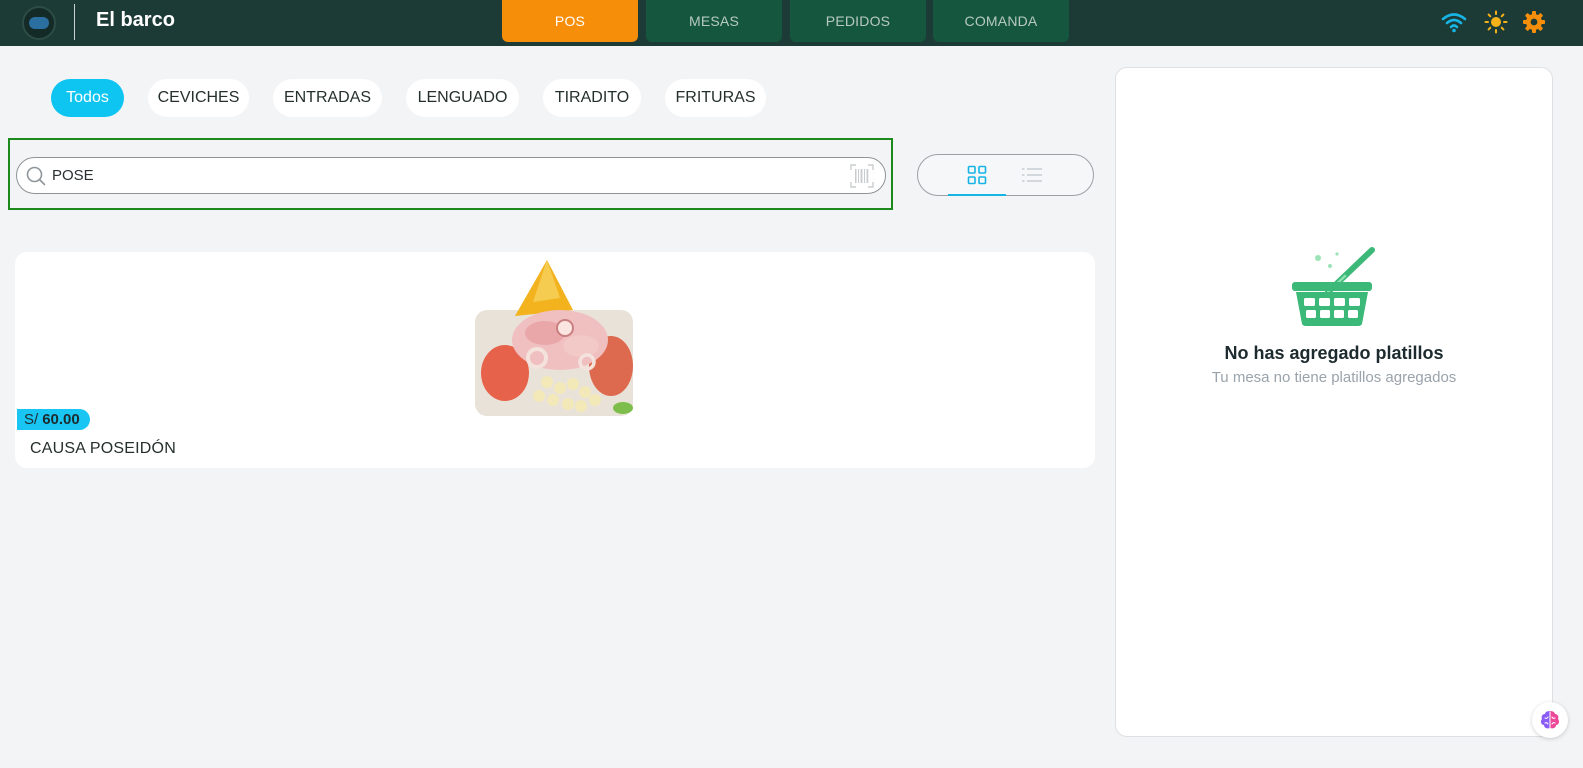  What do you see at coordinates (592, 98) in the screenshot?
I see `category-tiradito: TIRADITO` at bounding box center [592, 98].